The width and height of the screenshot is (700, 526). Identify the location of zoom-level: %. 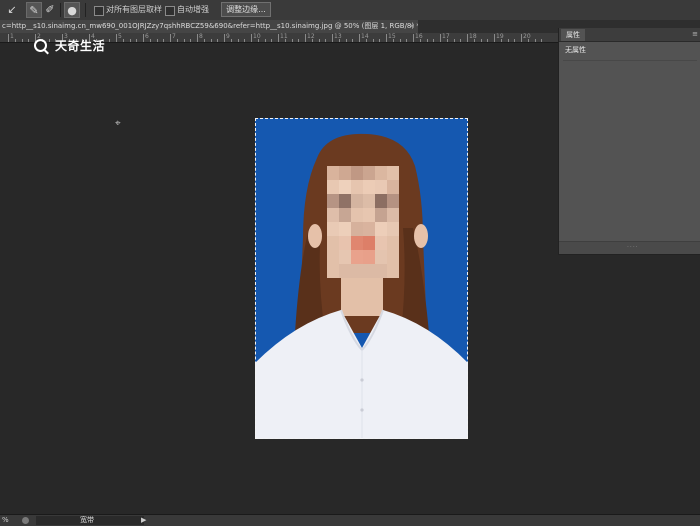
(5, 520).